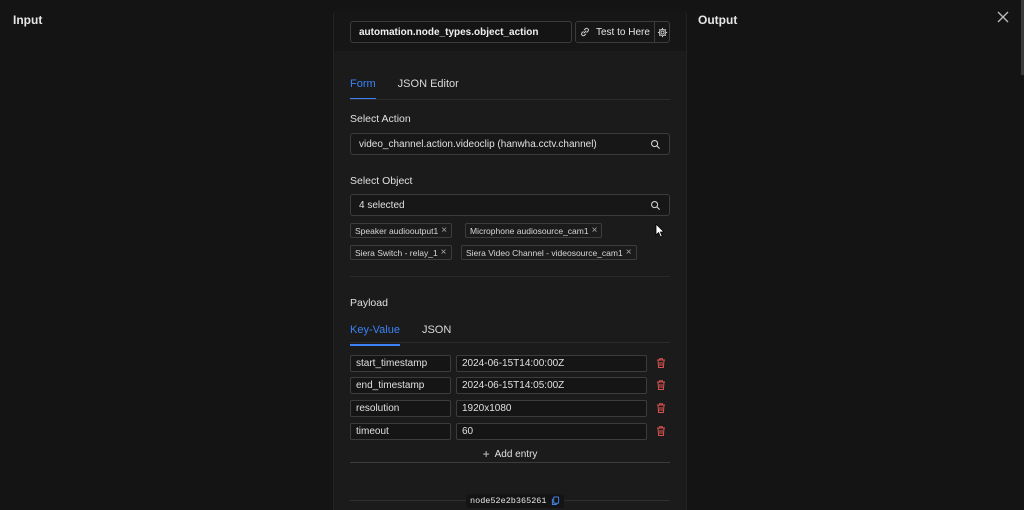  I want to click on plus-icon: +, so click(486, 454).